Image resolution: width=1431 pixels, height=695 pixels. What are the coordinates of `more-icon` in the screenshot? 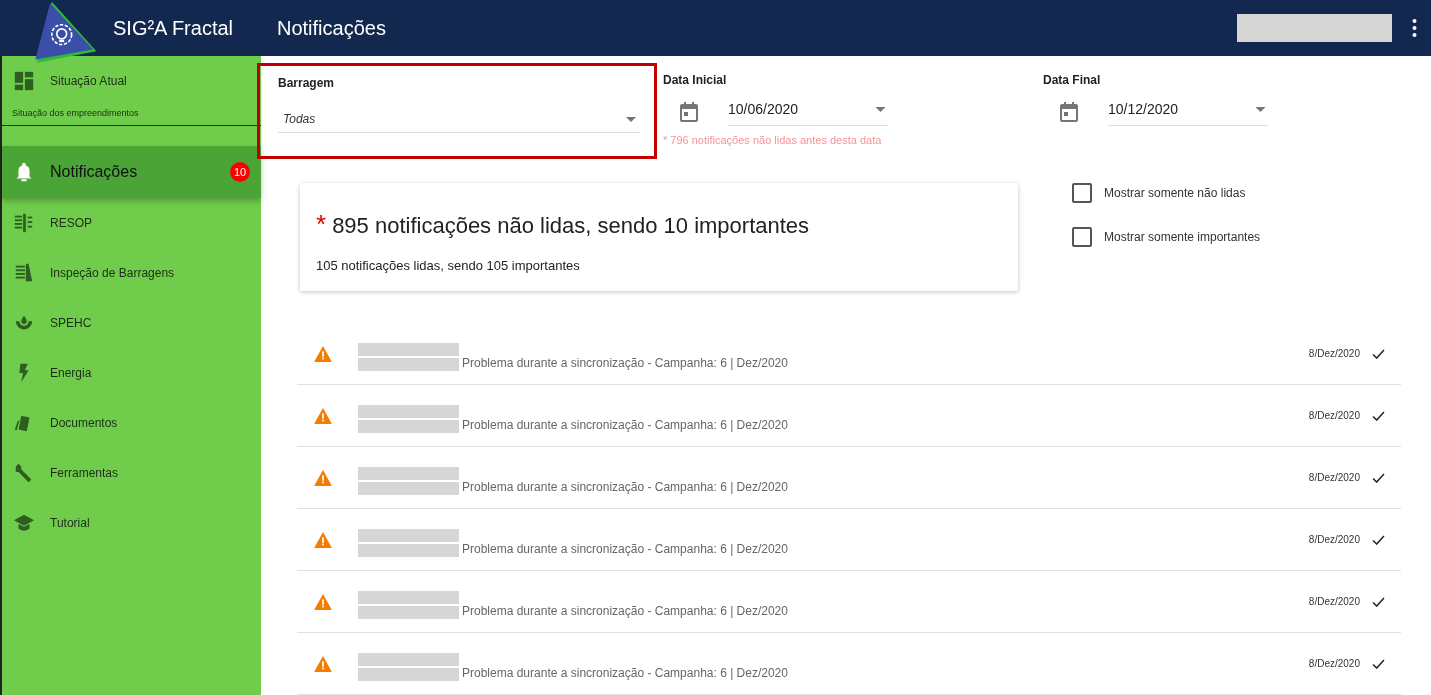 It's located at (1414, 28).